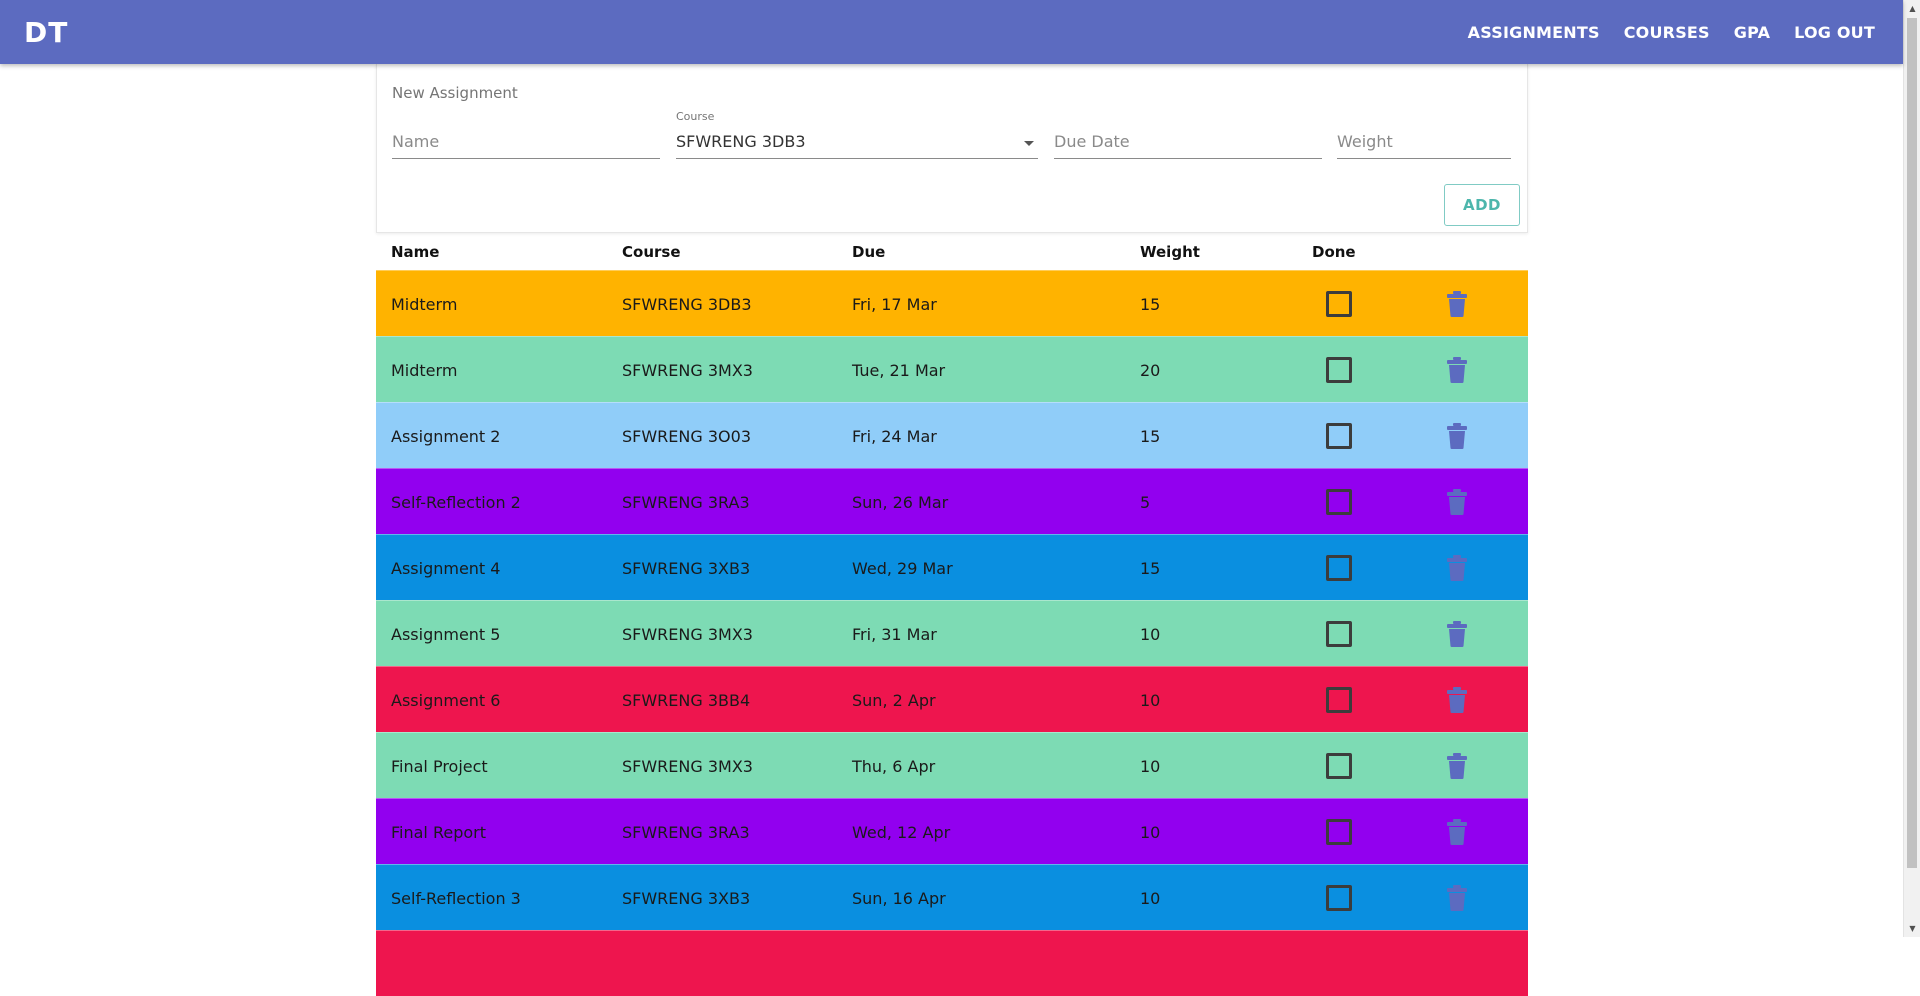 The image size is (1920, 996). I want to click on header-due: Due, so click(869, 252).